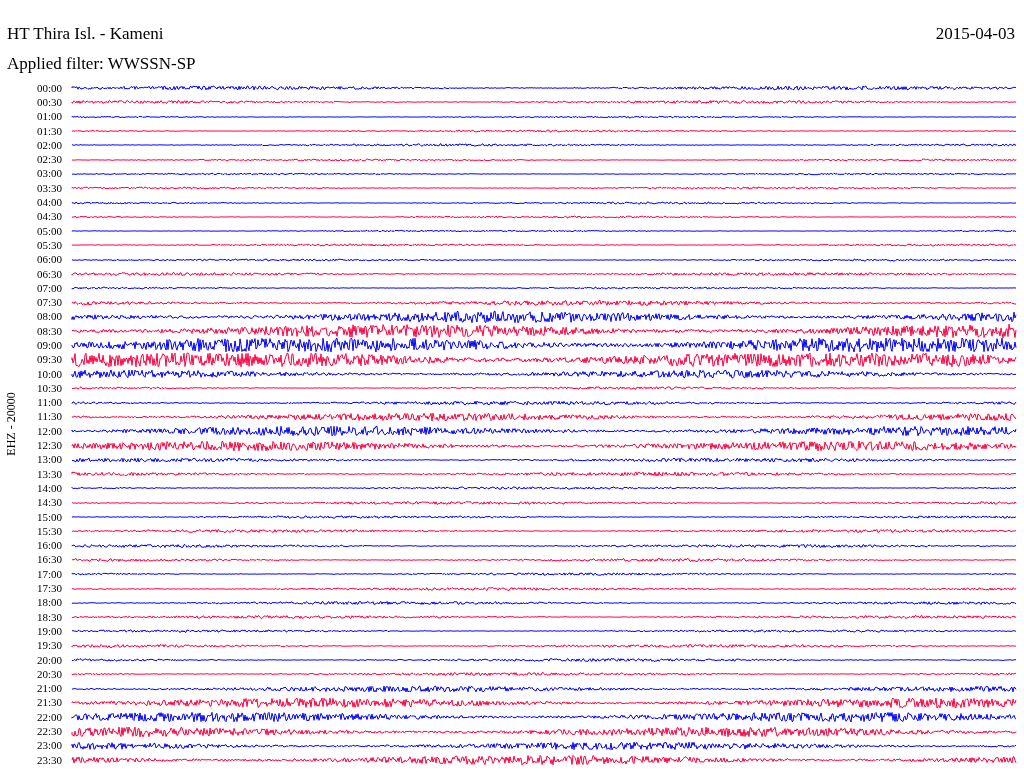 The width and height of the screenshot is (1024, 780). Describe the element at coordinates (48, 388) in the screenshot. I see `time-label: 10:30` at that location.